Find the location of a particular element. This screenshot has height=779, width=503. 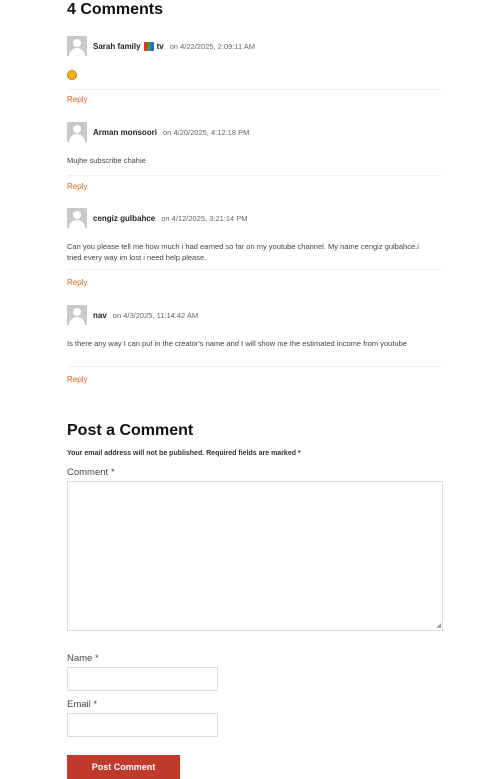

comment-author: cengiz gulbahce is located at coordinates (124, 218).